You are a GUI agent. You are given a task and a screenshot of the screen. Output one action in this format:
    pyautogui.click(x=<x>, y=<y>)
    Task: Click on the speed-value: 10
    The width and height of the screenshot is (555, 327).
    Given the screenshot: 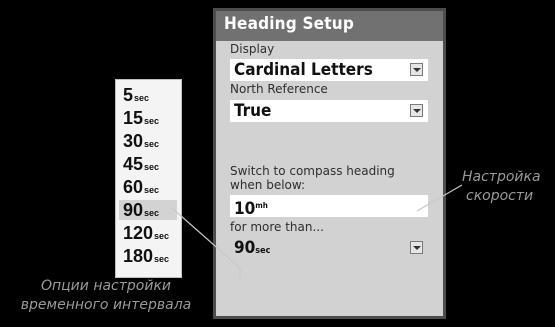 What is the action you would take?
    pyautogui.click(x=245, y=209)
    